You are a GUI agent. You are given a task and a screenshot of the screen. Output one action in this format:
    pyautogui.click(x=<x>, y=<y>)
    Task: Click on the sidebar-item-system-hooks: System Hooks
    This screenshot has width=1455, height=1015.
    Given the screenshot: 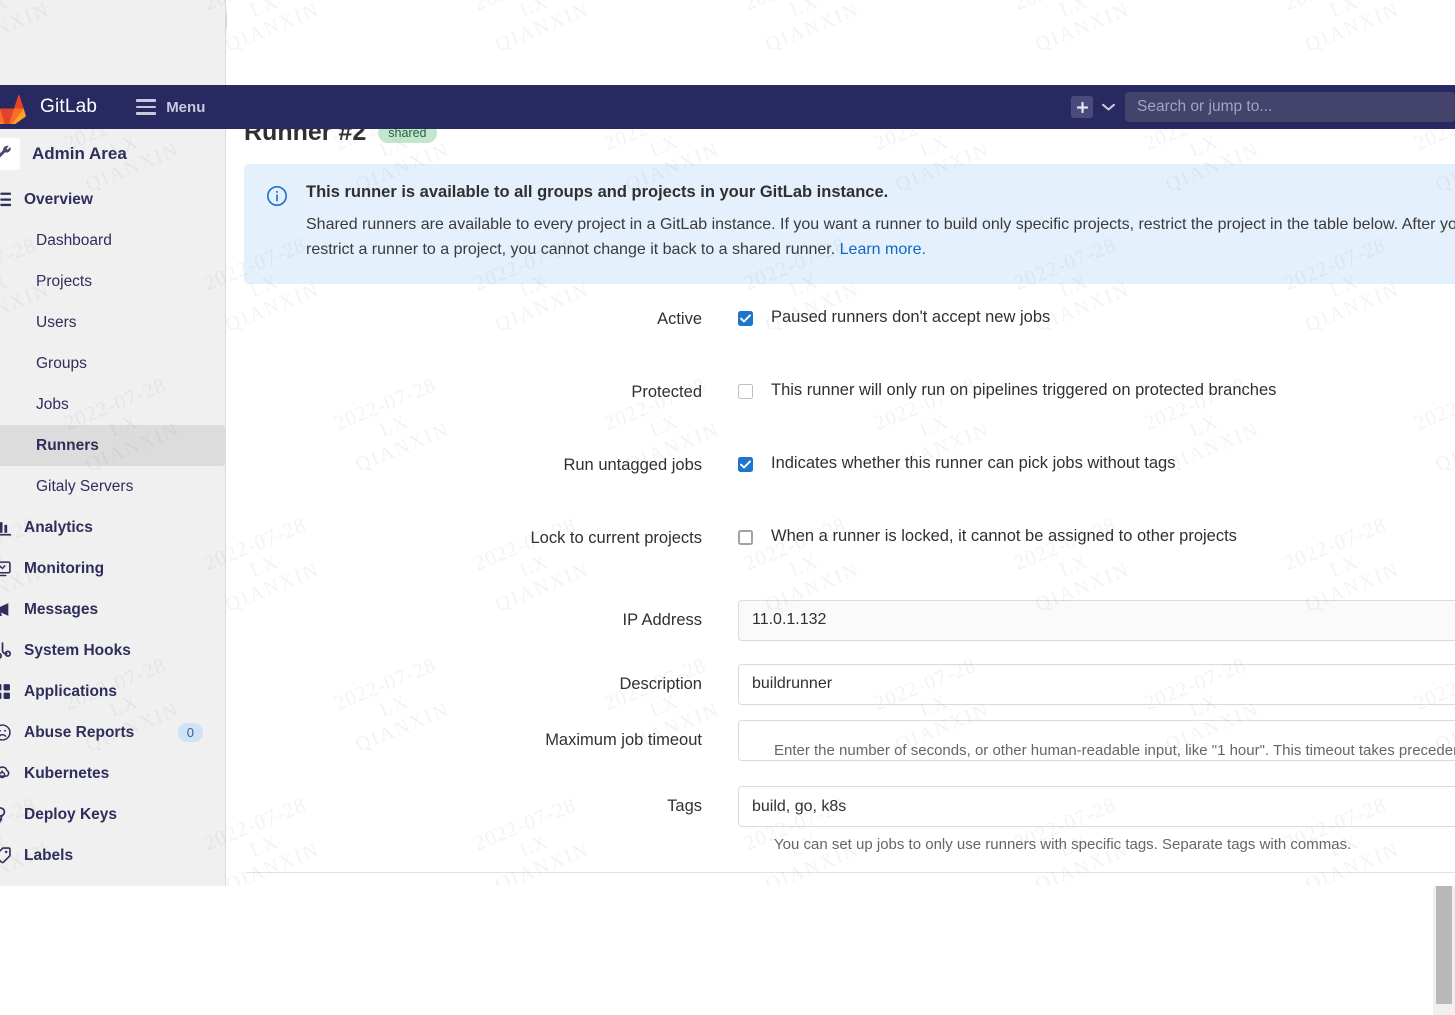 What is the action you would take?
    pyautogui.click(x=112, y=650)
    